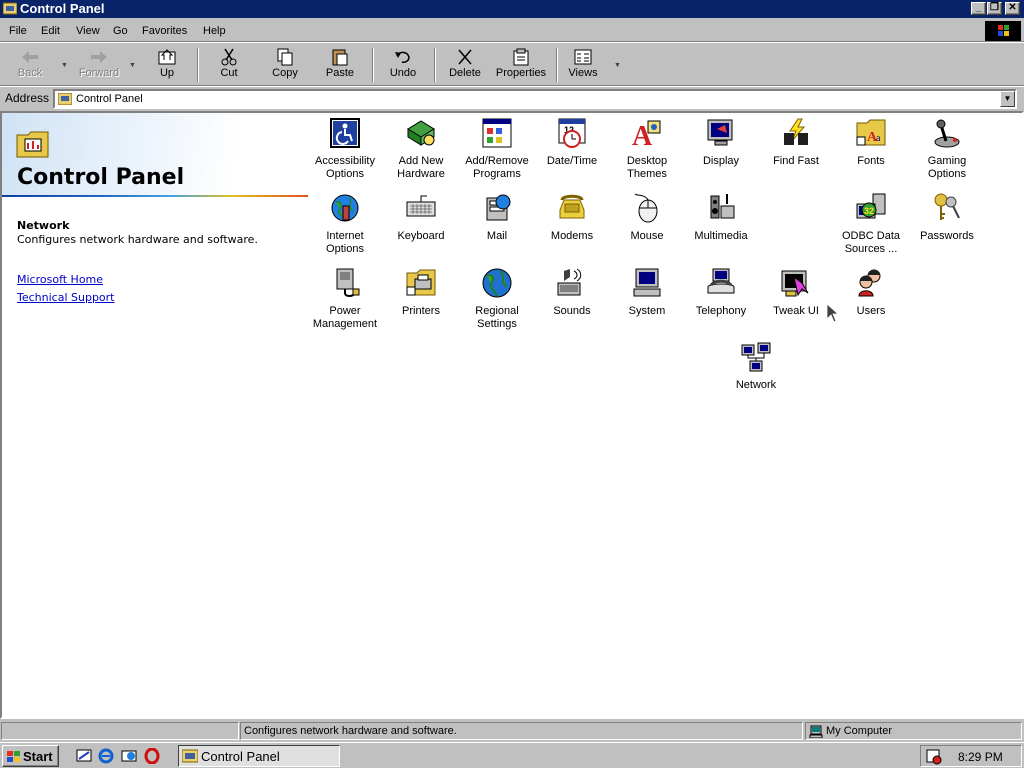  What do you see at coordinates (498, 207) in the screenshot?
I see `mail-icon` at bounding box center [498, 207].